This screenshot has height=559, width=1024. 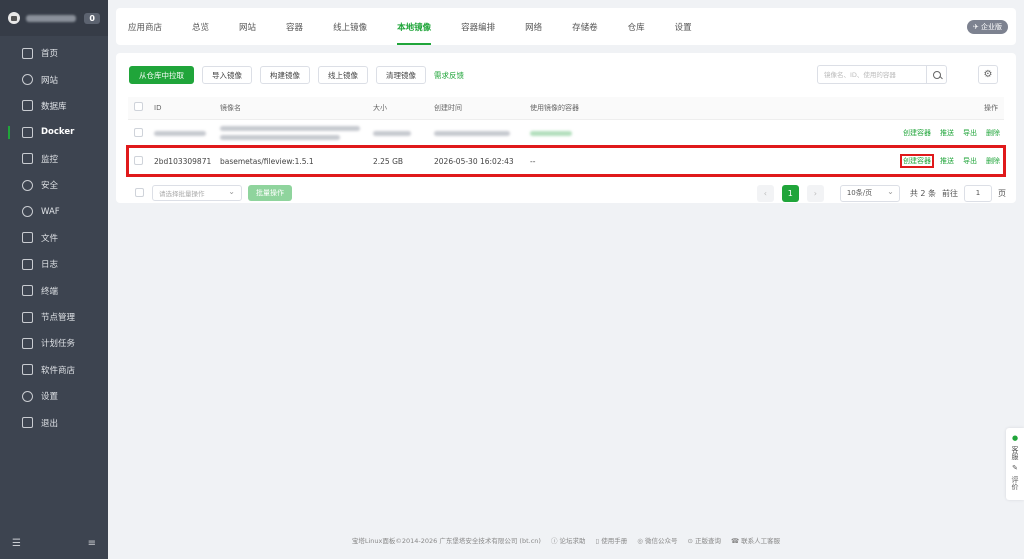 What do you see at coordinates (585, 26) in the screenshot?
I see `tab-volumes: 存储卷` at bounding box center [585, 26].